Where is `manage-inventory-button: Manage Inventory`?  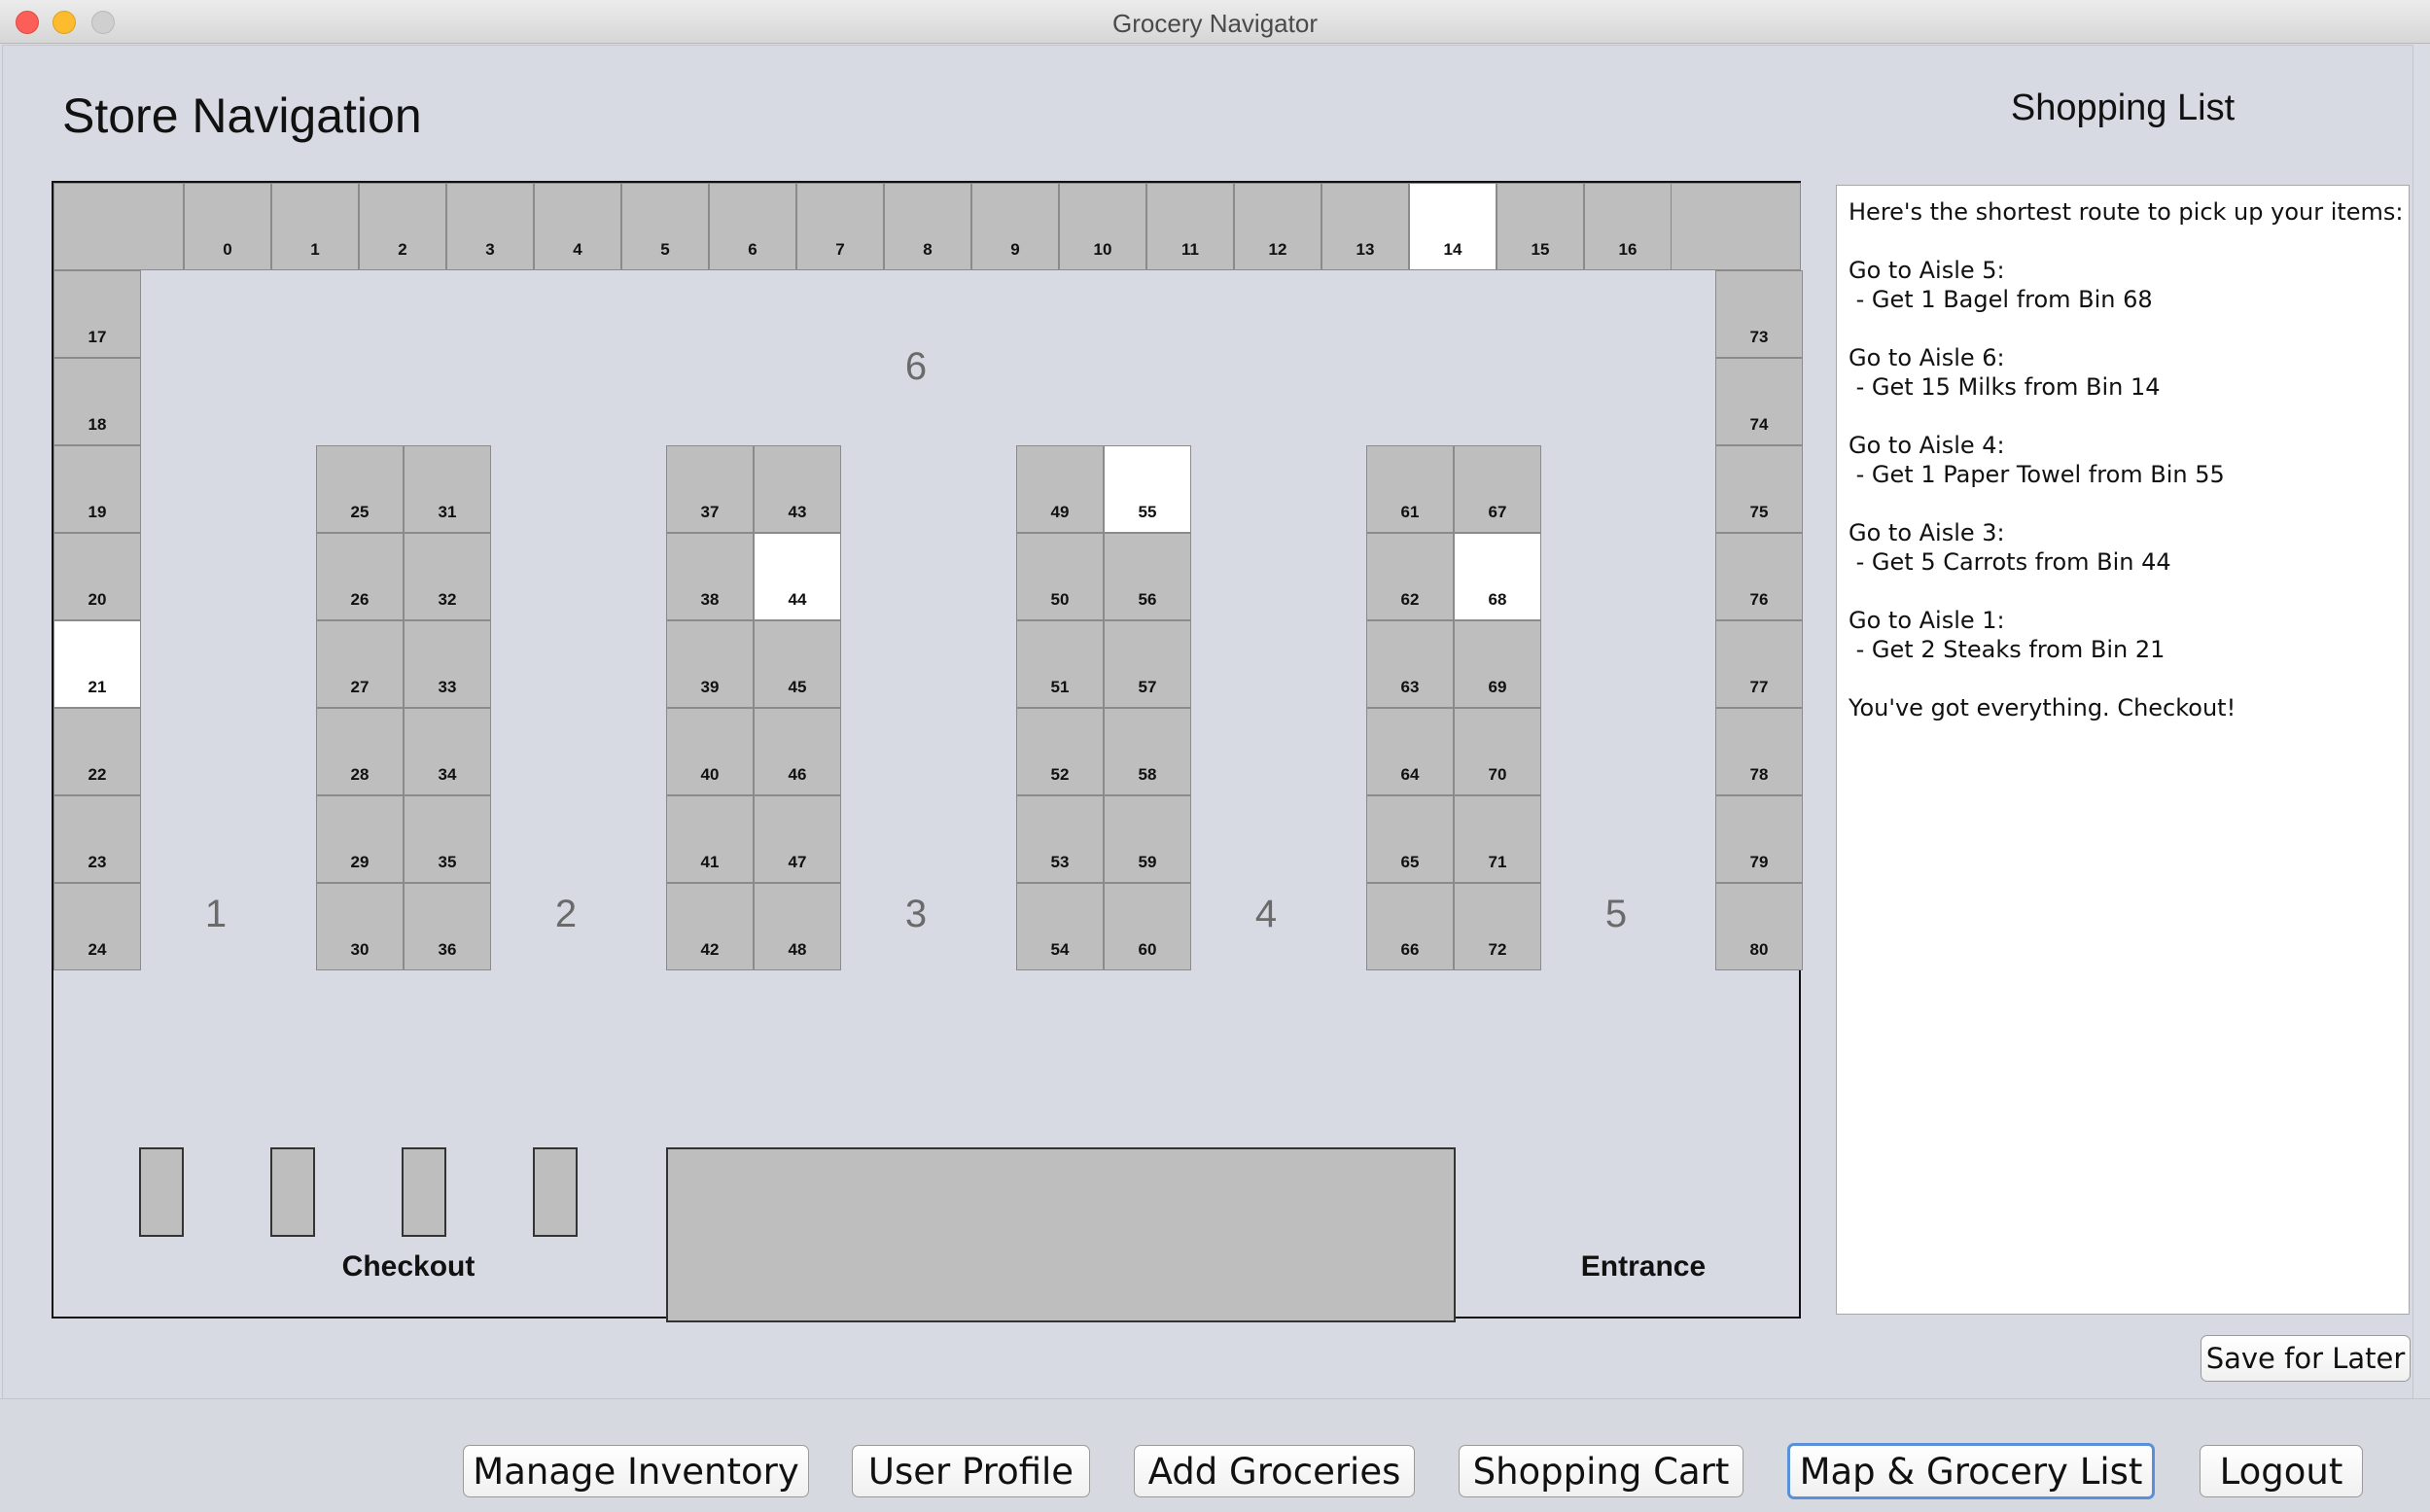 manage-inventory-button: Manage Inventory is located at coordinates (636, 1471).